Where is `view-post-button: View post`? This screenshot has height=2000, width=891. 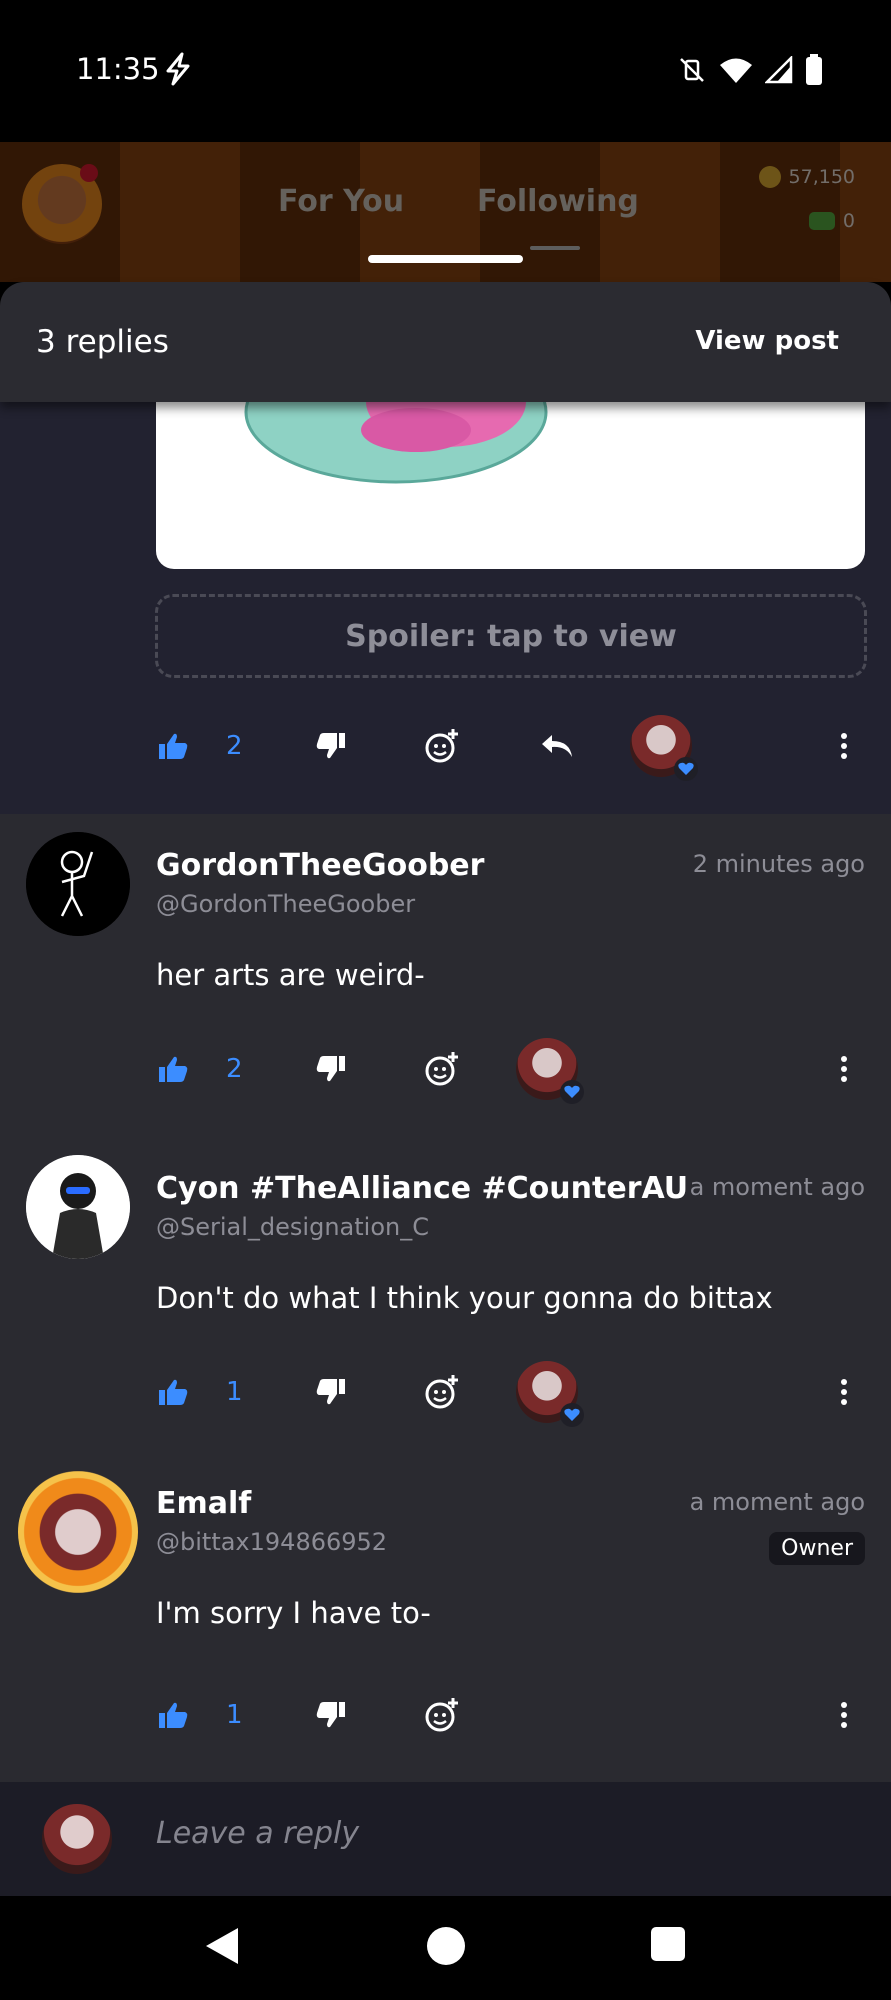 view-post-button: View post is located at coordinates (767, 341).